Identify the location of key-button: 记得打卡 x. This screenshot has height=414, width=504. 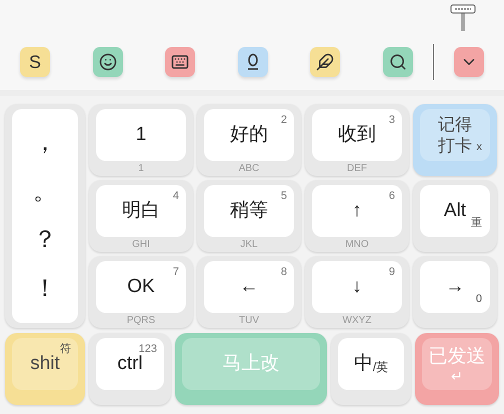
(455, 140).